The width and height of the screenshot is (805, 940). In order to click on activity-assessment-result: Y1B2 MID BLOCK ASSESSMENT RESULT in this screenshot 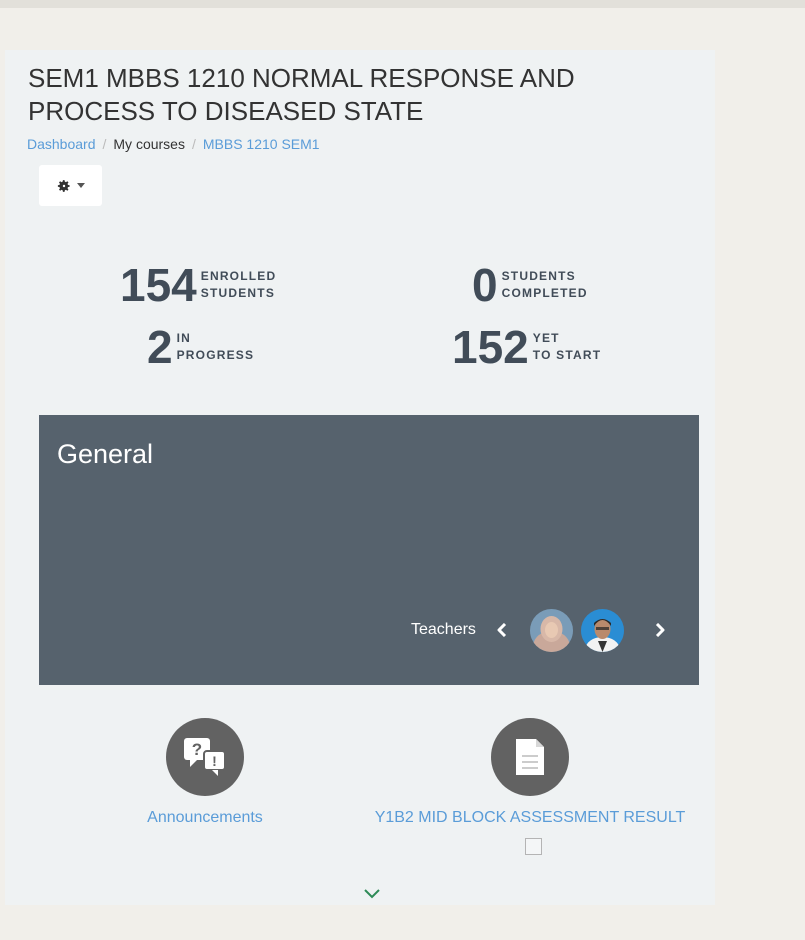, I will do `click(530, 772)`.